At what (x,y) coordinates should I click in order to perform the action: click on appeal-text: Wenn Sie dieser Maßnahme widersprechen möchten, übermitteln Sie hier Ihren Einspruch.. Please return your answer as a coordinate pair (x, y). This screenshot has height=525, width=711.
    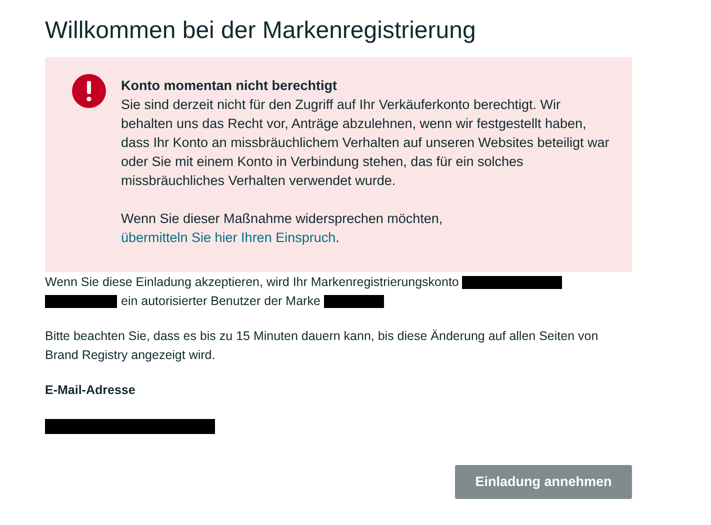
    Looking at the image, I should click on (282, 228).